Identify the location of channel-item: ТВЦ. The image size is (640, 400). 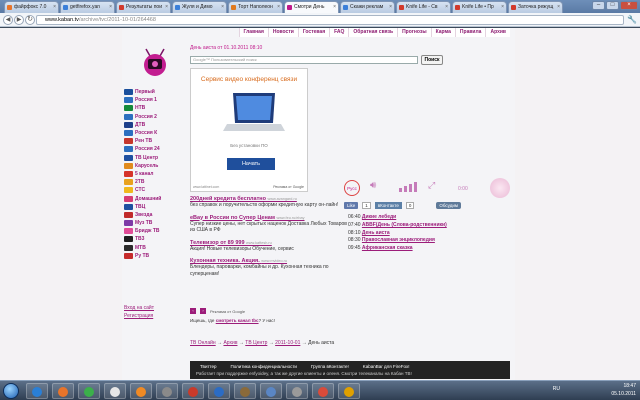
(150, 207).